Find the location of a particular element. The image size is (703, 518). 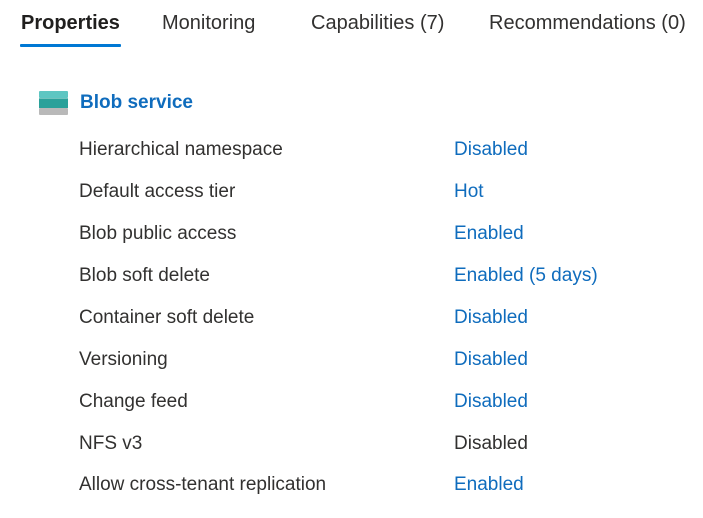

property-value: Disabled is located at coordinates (491, 443).